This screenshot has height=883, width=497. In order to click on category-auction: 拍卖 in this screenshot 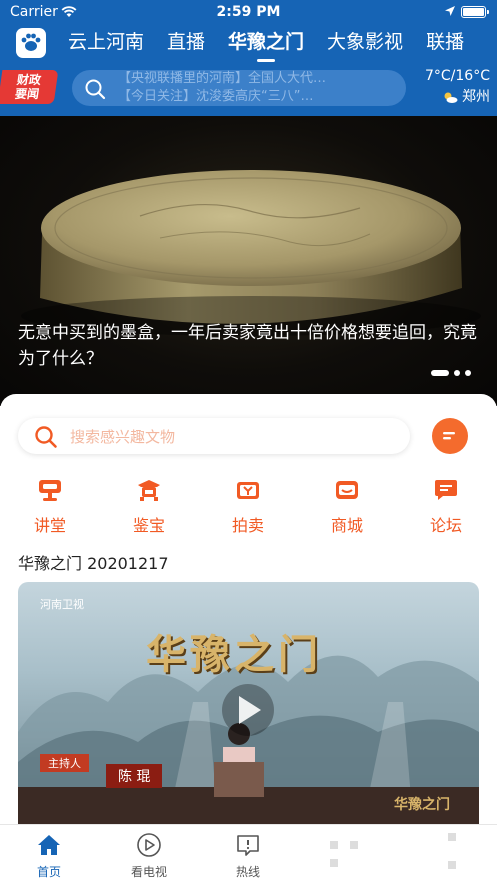, I will do `click(248, 506)`.